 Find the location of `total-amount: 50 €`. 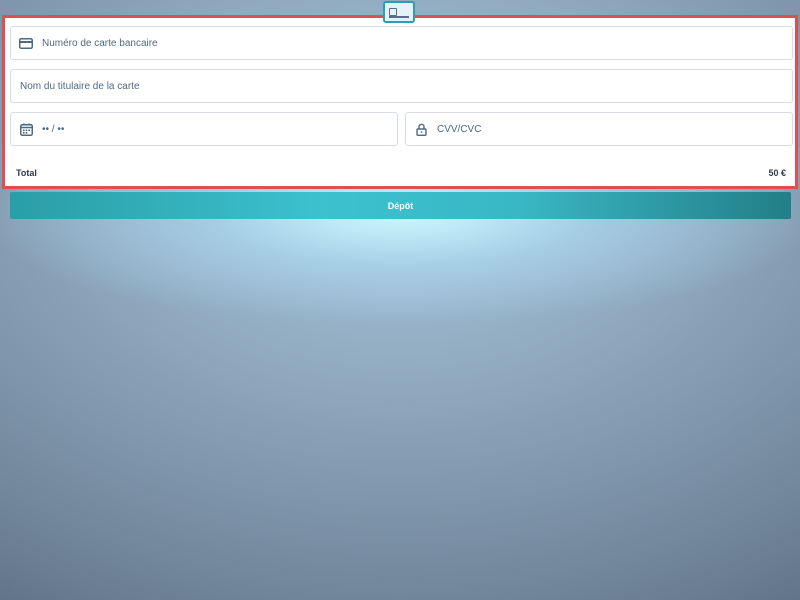

total-amount: 50 € is located at coordinates (777, 173).